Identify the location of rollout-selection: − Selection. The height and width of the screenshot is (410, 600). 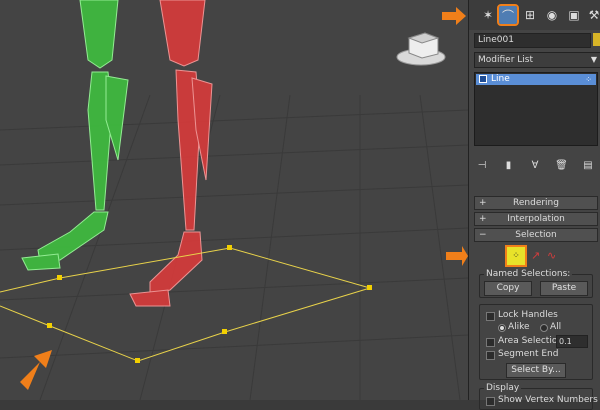
(536, 235).